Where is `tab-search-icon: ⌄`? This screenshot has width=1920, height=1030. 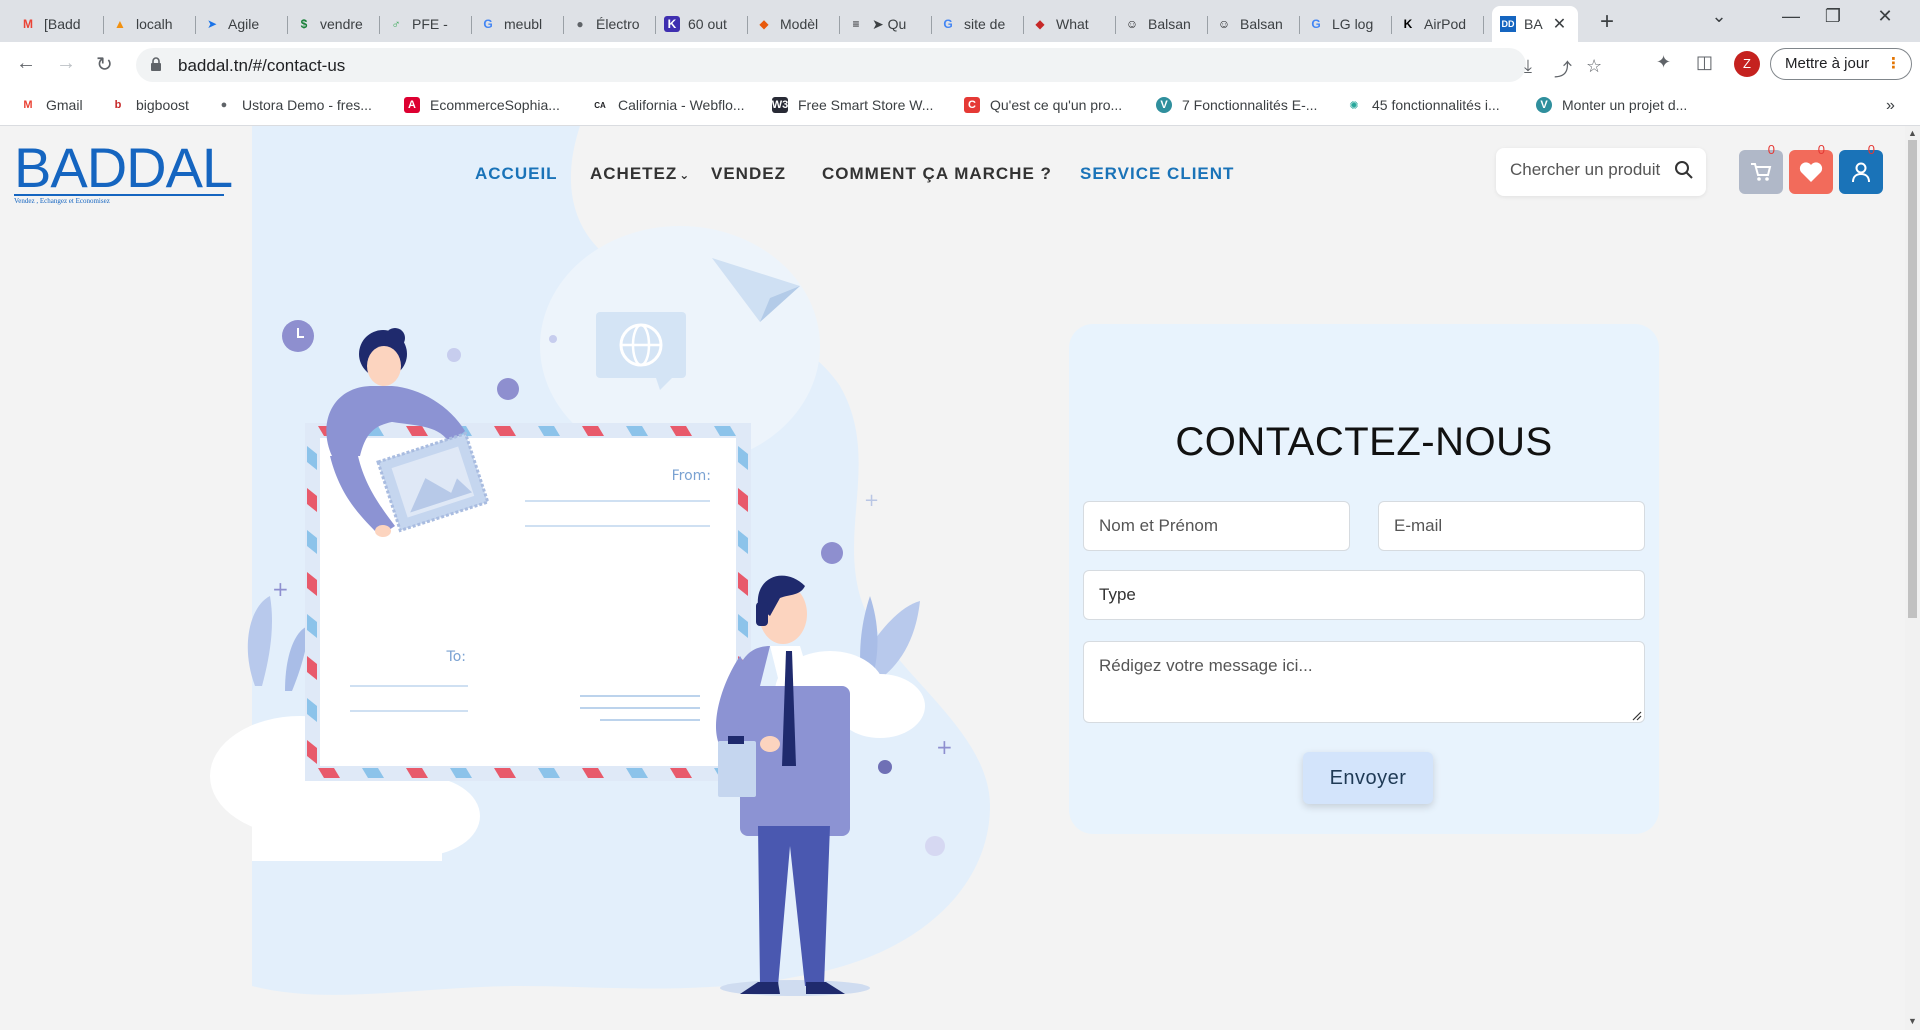 tab-search-icon: ⌄ is located at coordinates (1719, 16).